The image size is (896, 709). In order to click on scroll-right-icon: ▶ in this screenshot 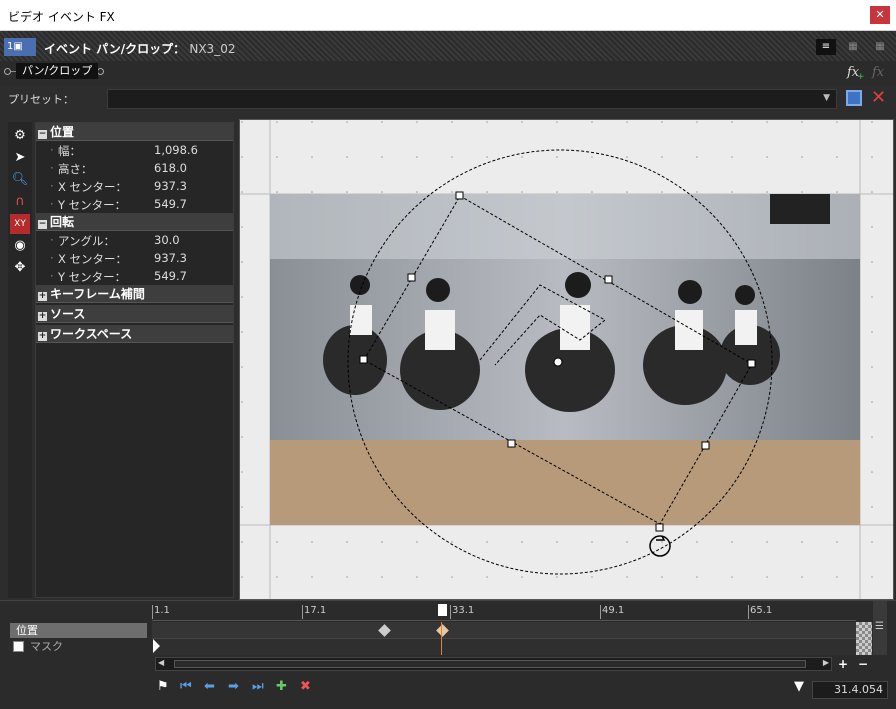, I will do `click(826, 662)`.